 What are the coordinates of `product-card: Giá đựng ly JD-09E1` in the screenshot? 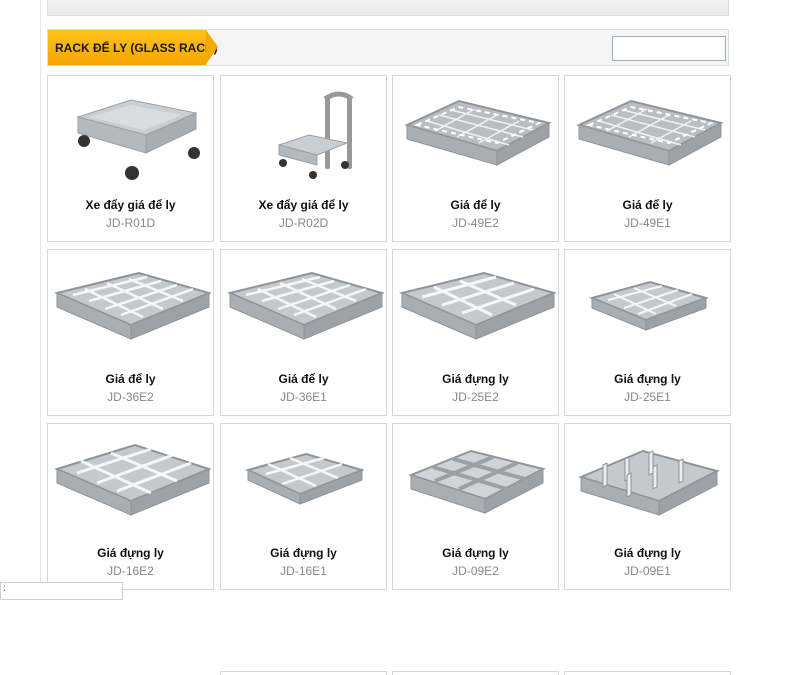 It's located at (647, 506).